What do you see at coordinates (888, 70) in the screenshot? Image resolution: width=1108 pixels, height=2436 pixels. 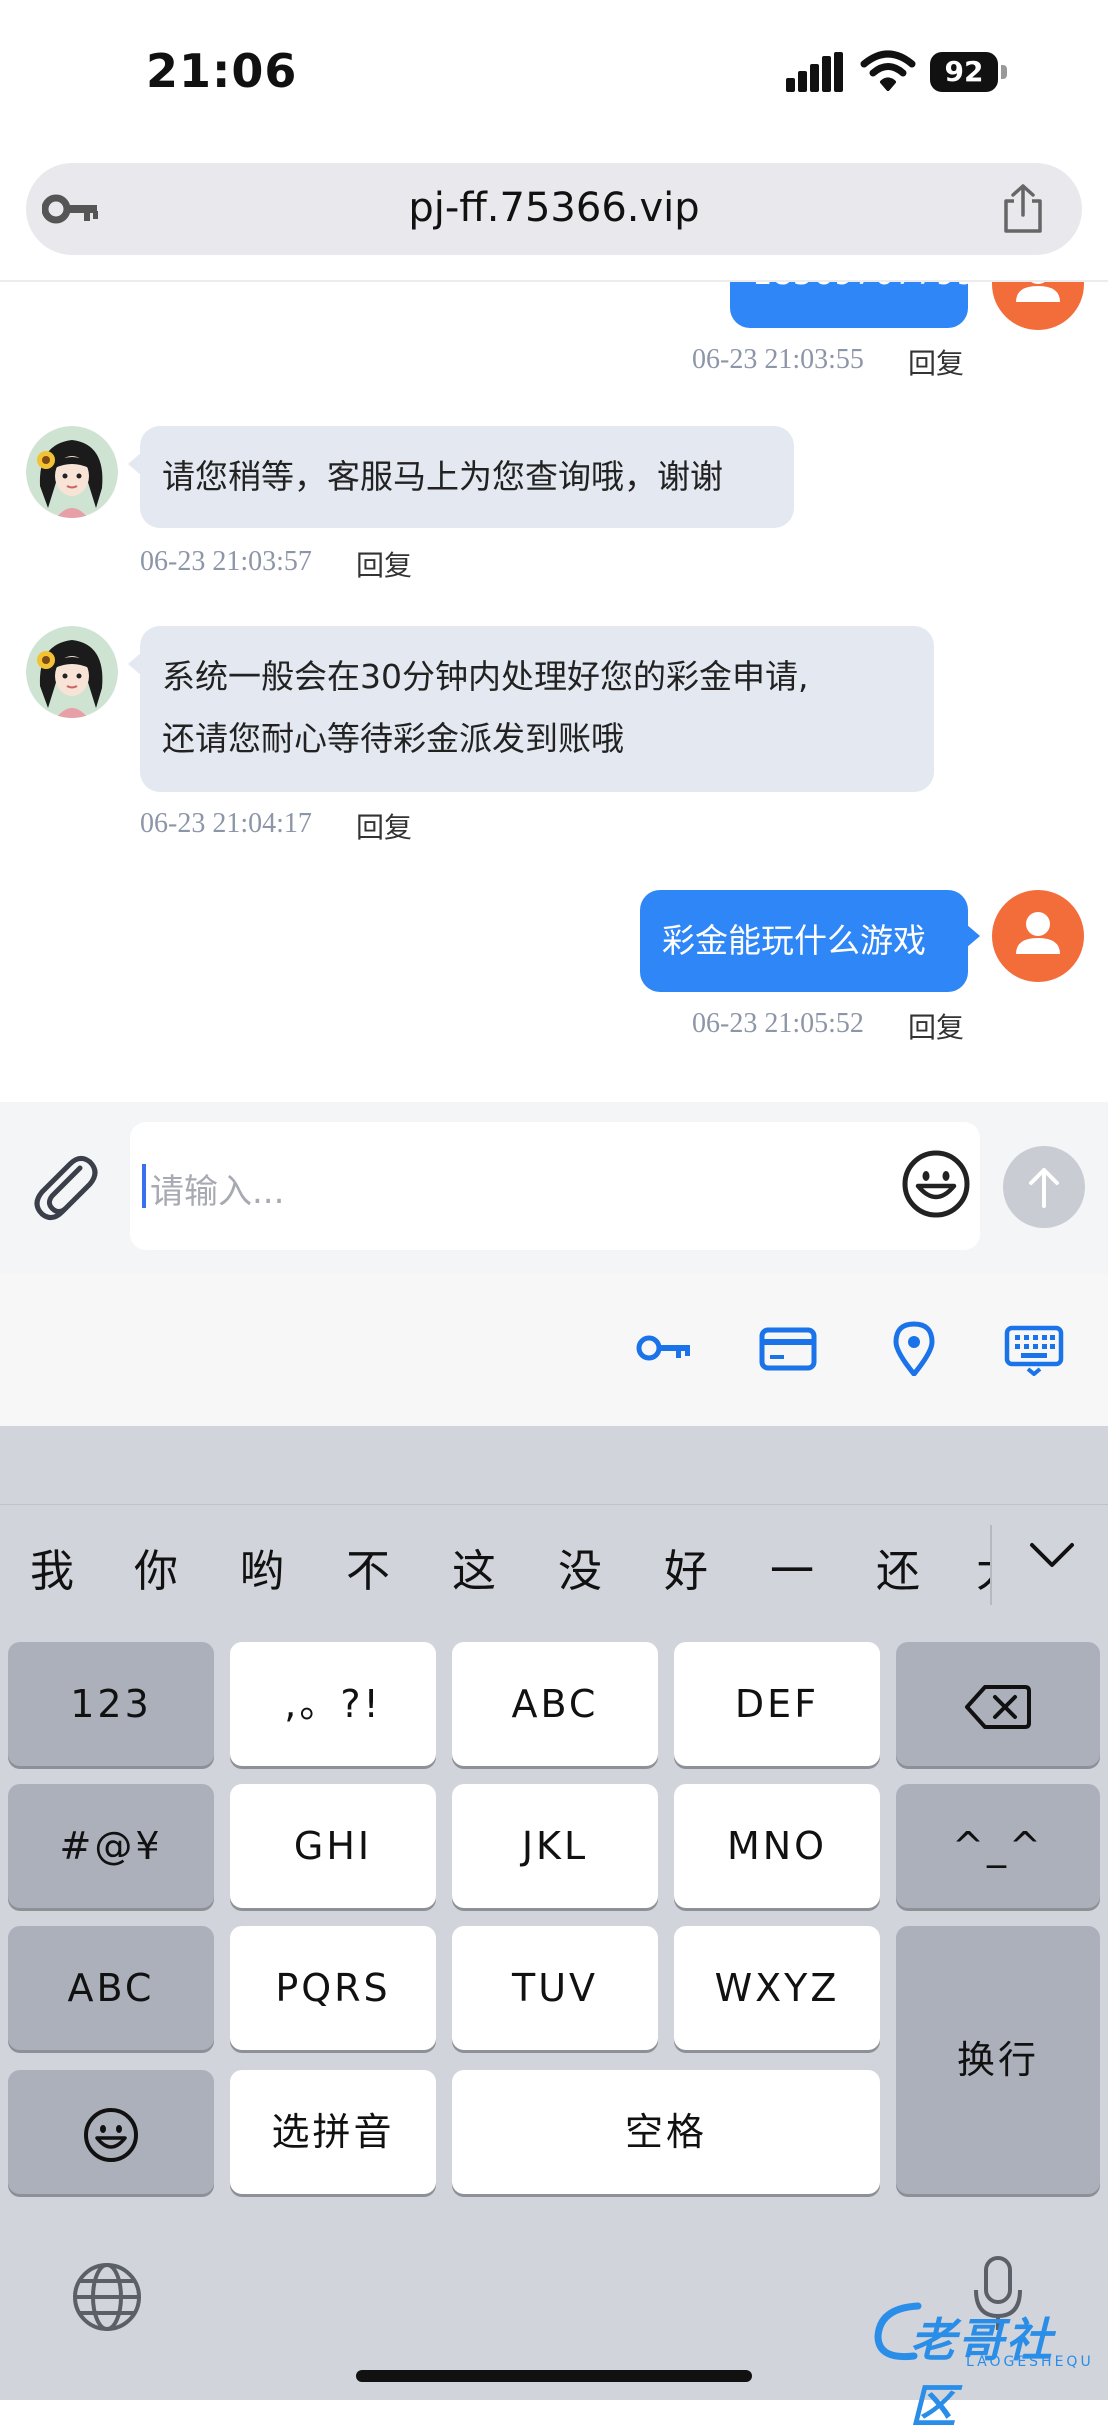 I see `wifi-icon` at bounding box center [888, 70].